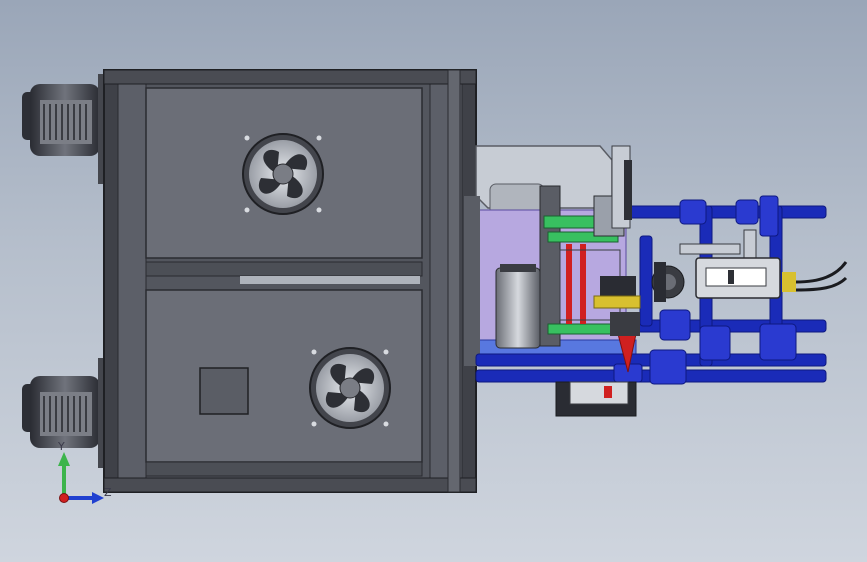 This screenshot has width=867, height=562. Describe the element at coordinates (749, 265) in the screenshot. I see `sensor-head` at that location.